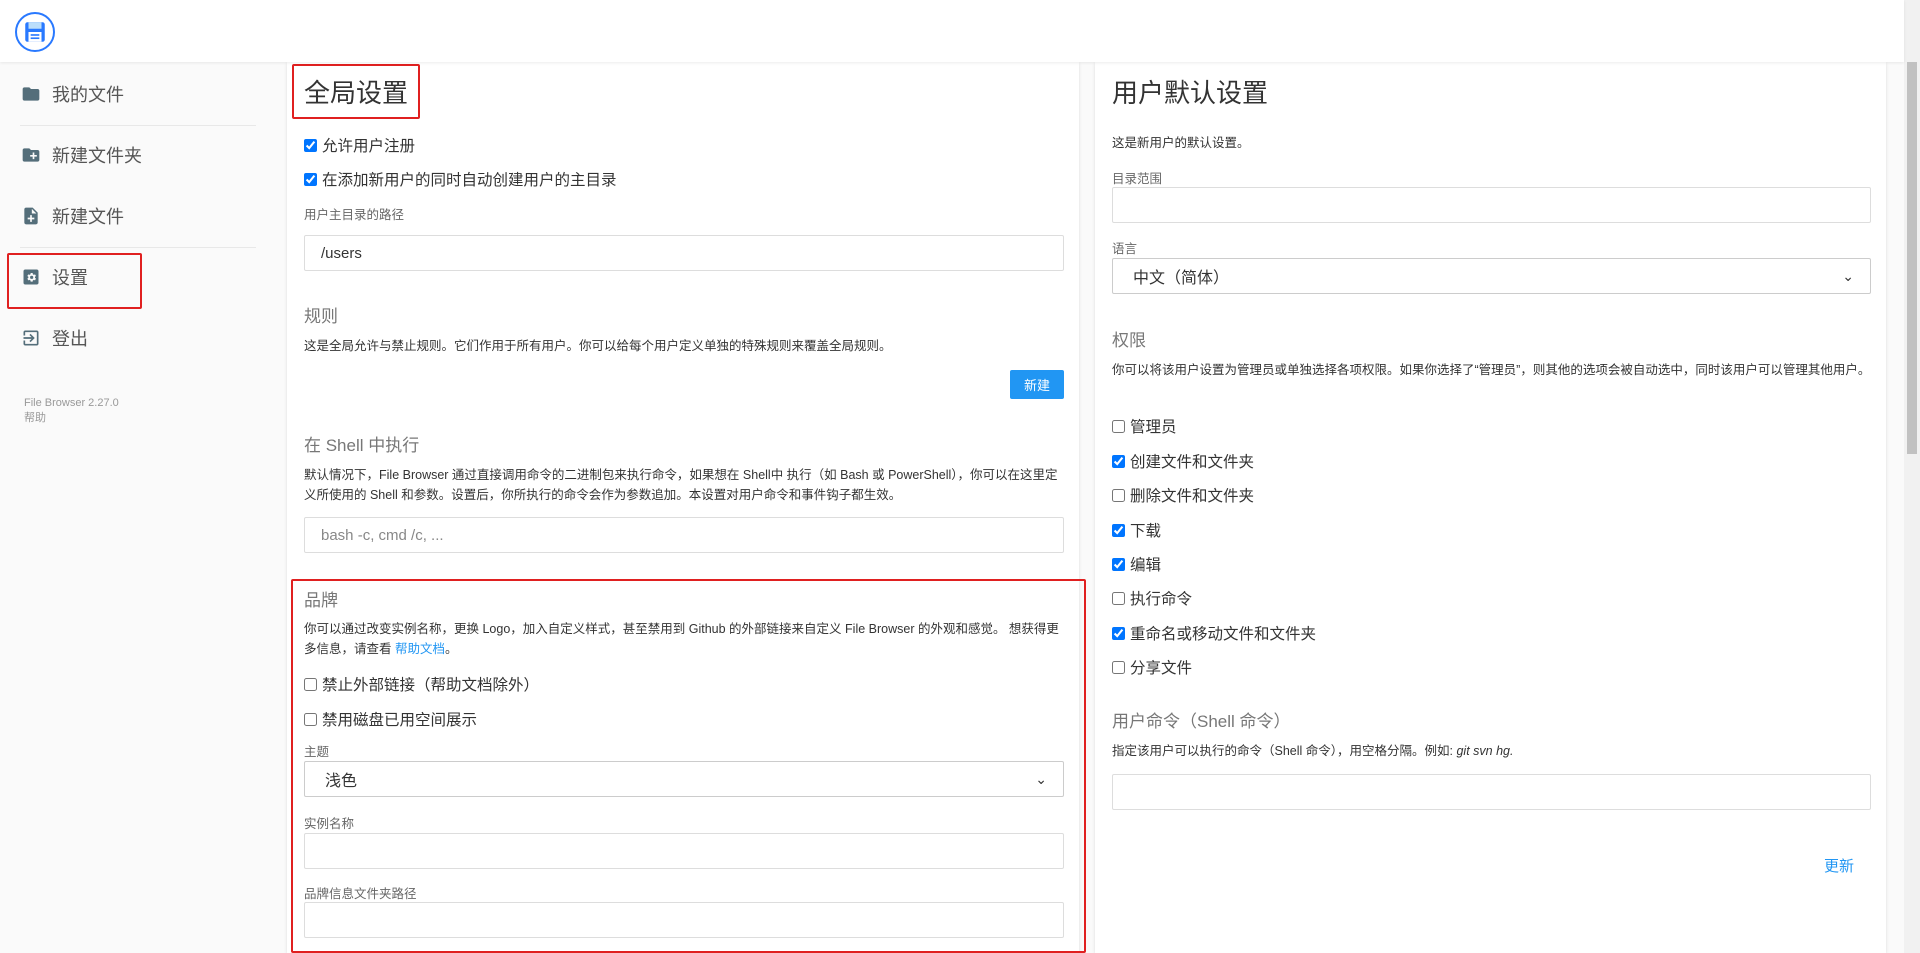 Image resolution: width=1920 pixels, height=953 pixels. Describe the element at coordinates (31, 216) in the screenshot. I see `file-plus-icon` at that location.